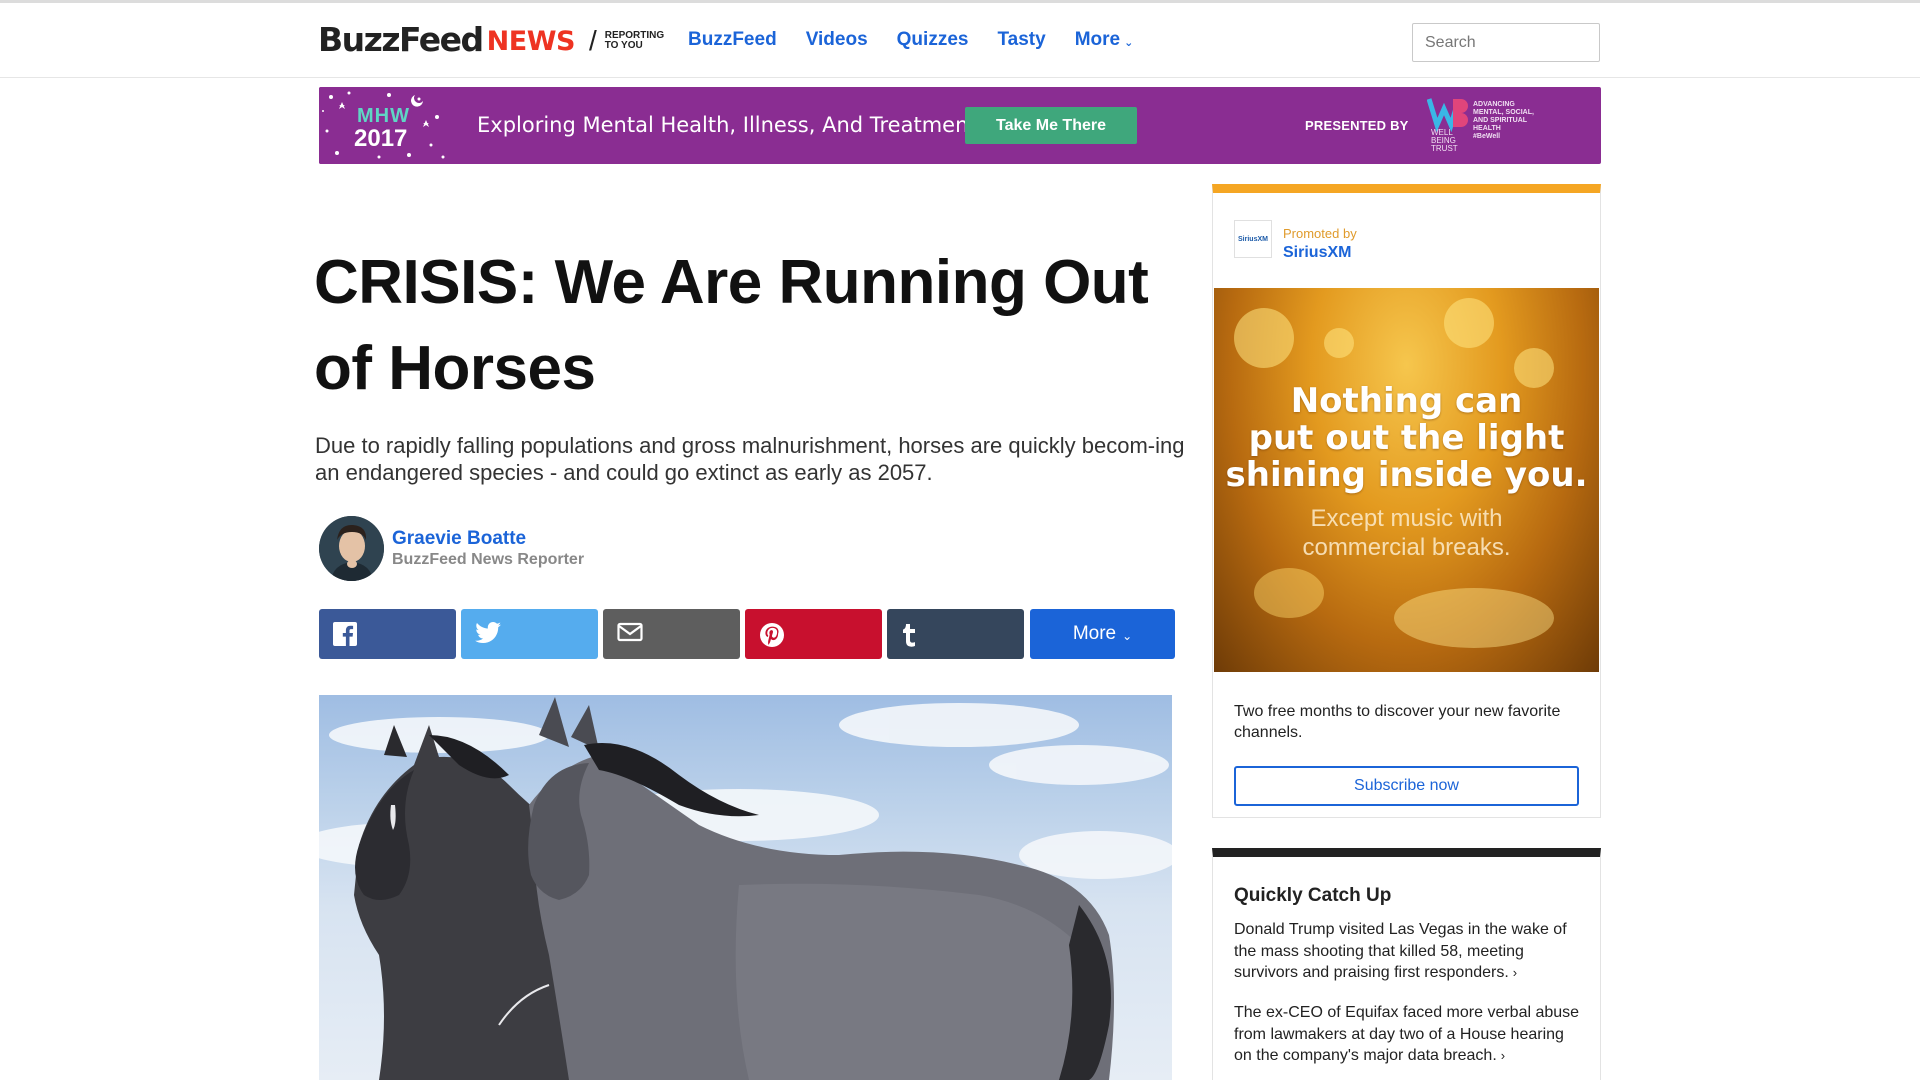 This screenshot has height=1080, width=1920. Describe the element at coordinates (1406, 475) in the screenshot. I see `promo-headline-line-3: shining inside you.` at that location.